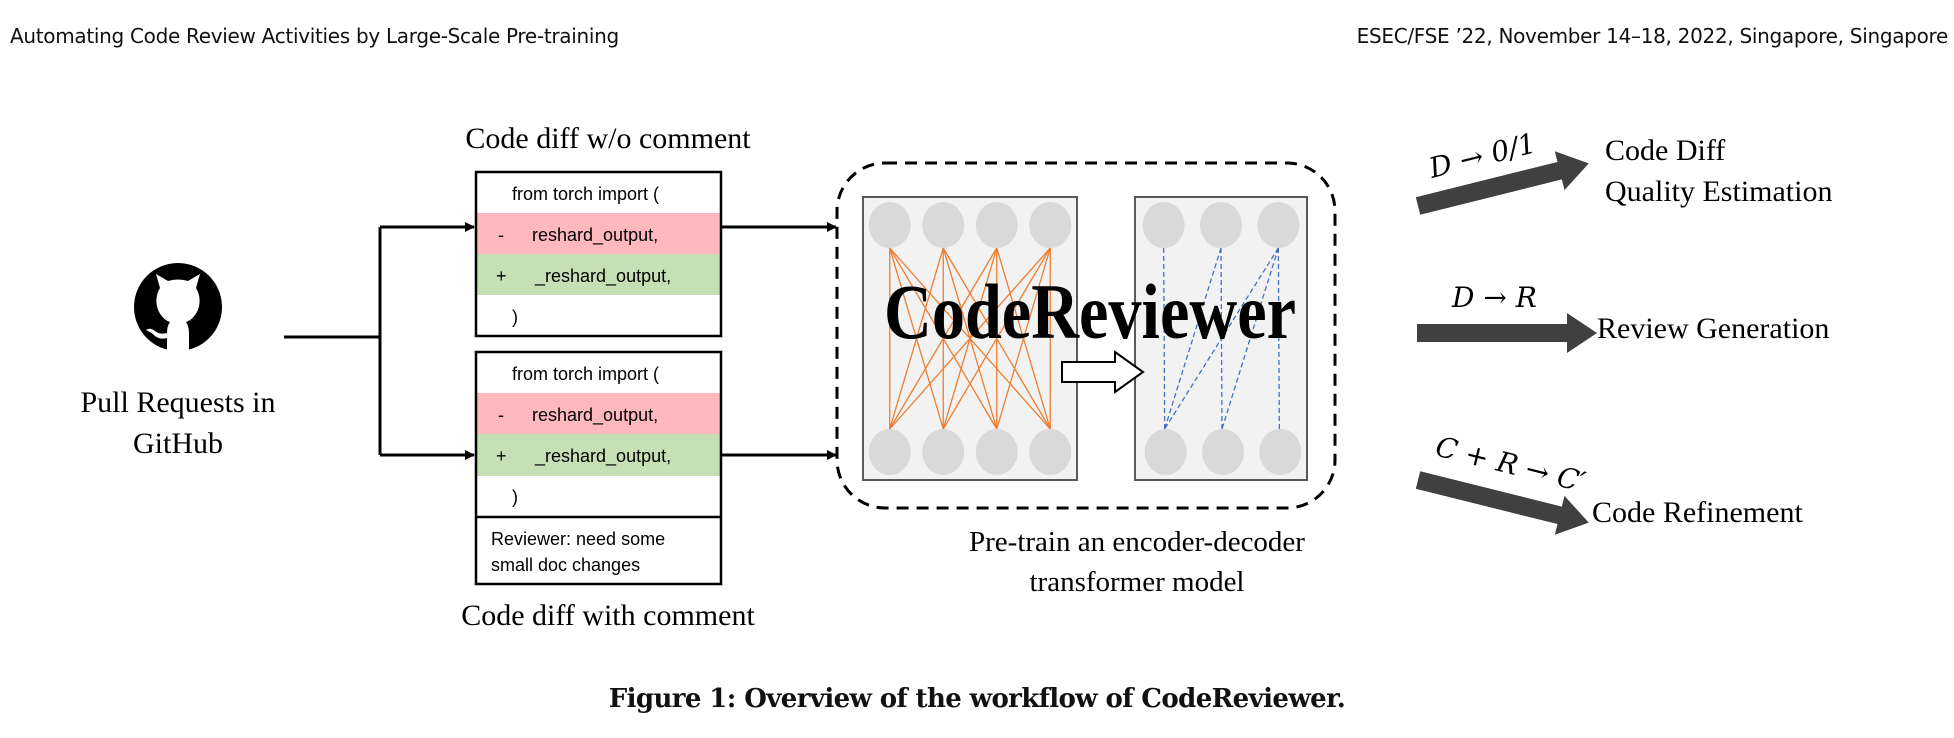  What do you see at coordinates (1494, 297) in the screenshot?
I see `task-formula-review-generation: D → R` at bounding box center [1494, 297].